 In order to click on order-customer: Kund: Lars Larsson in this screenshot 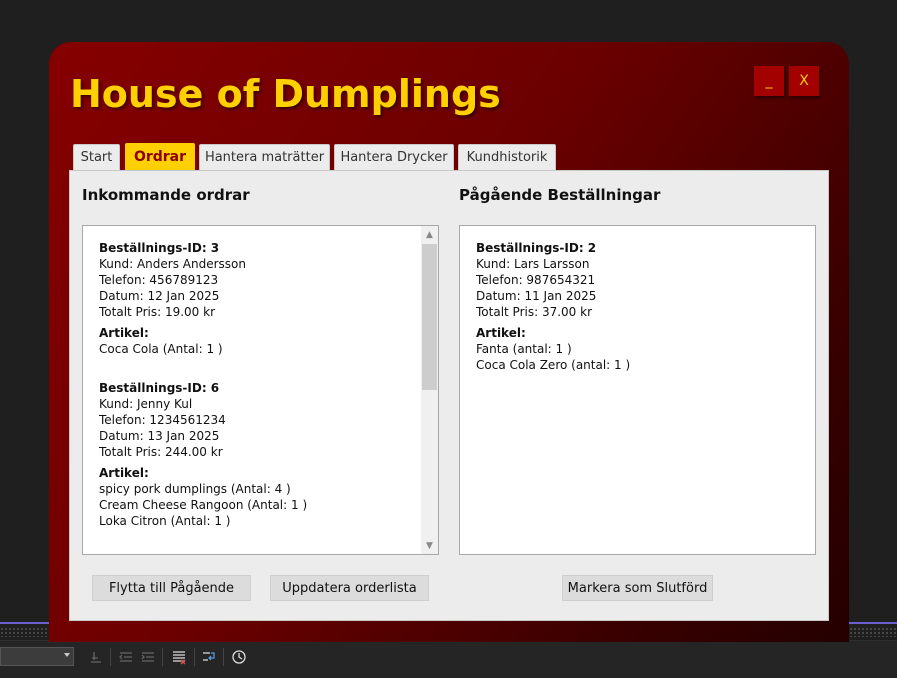, I will do `click(533, 264)`.